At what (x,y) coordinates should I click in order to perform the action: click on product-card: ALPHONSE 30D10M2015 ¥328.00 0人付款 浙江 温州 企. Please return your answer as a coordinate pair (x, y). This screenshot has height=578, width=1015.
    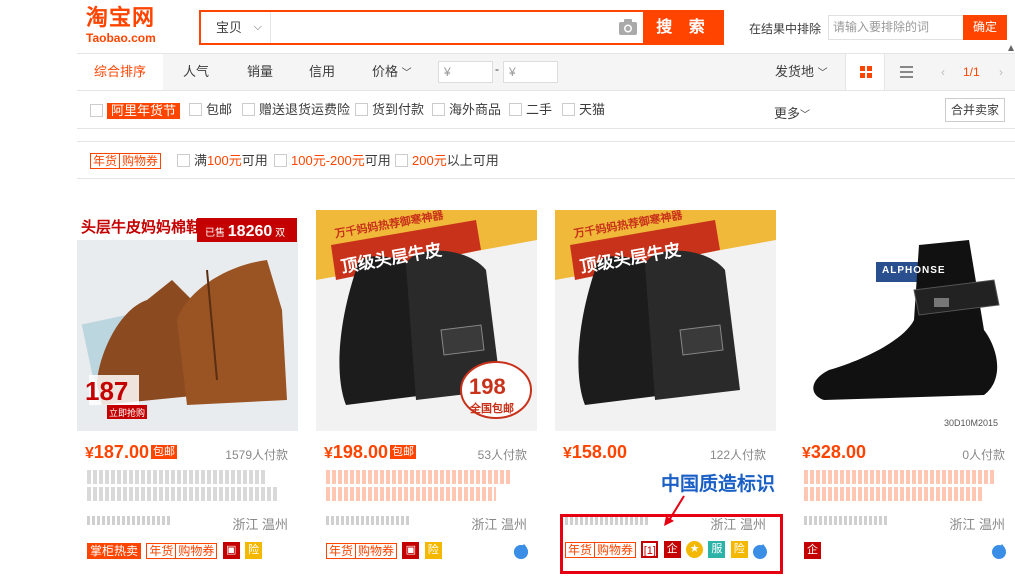
    Looking at the image, I should click on (904, 391).